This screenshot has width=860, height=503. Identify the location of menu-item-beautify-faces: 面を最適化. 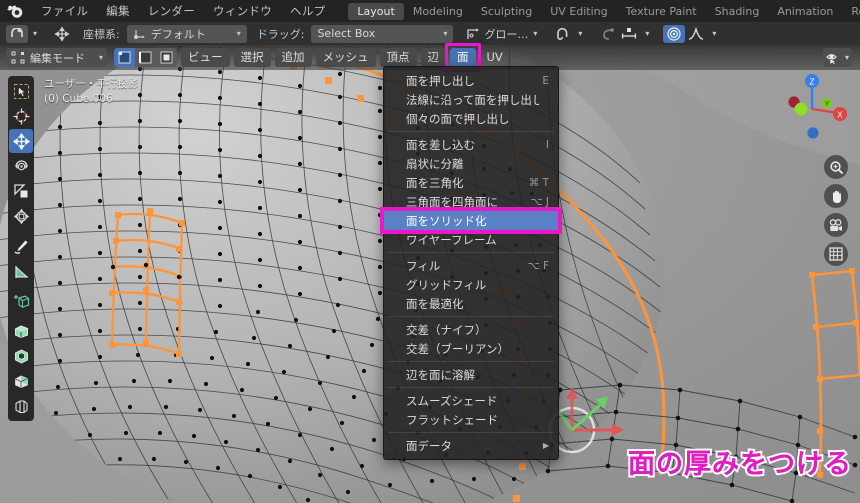
(471, 303).